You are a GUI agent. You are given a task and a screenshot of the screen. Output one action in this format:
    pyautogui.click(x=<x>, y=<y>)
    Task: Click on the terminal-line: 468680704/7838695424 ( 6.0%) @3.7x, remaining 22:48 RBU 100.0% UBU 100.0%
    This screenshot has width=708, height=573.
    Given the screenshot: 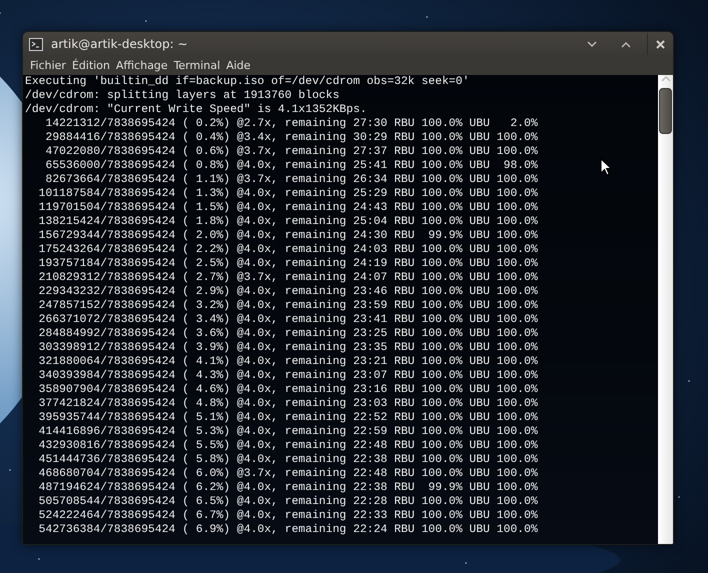 What is the action you would take?
    pyautogui.click(x=288, y=474)
    